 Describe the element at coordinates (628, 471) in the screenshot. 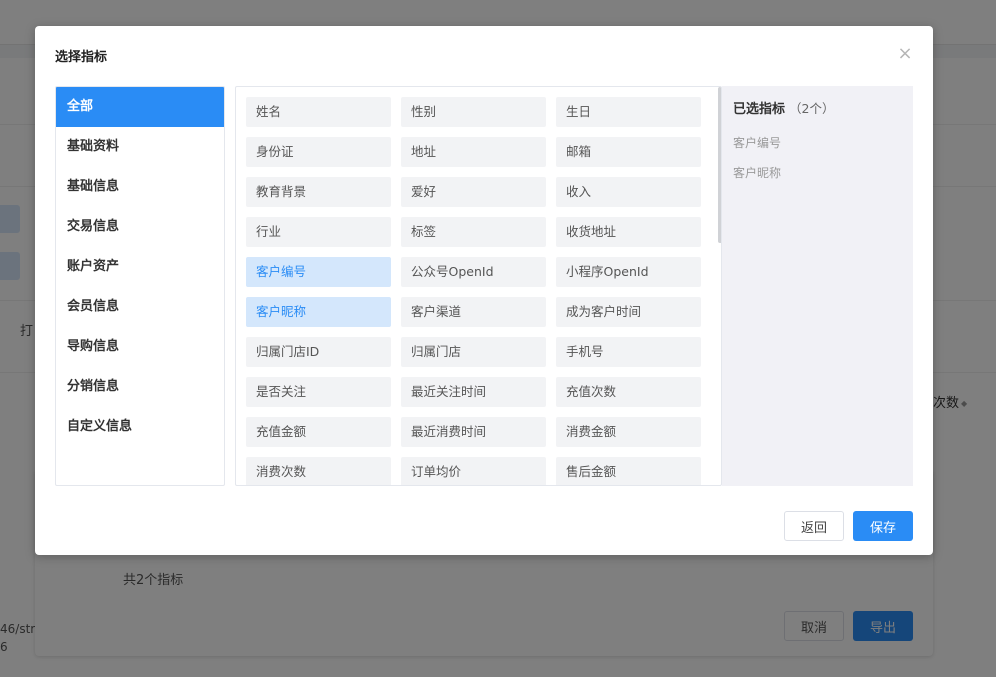

I see `metric-option: 售后金额` at that location.